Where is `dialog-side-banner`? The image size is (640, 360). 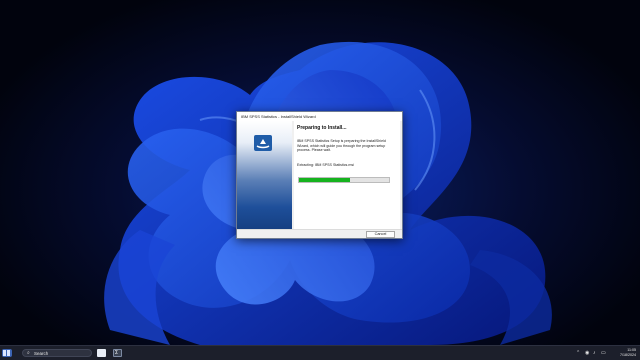
dialog-side-banner is located at coordinates (264, 175).